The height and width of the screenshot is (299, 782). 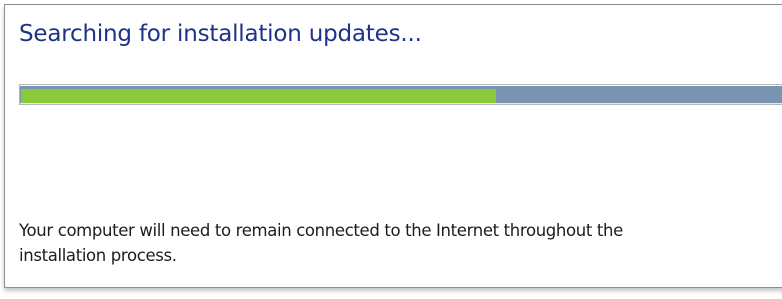 What do you see at coordinates (258, 96) in the screenshot?
I see `progress-bar-fill` at bounding box center [258, 96].